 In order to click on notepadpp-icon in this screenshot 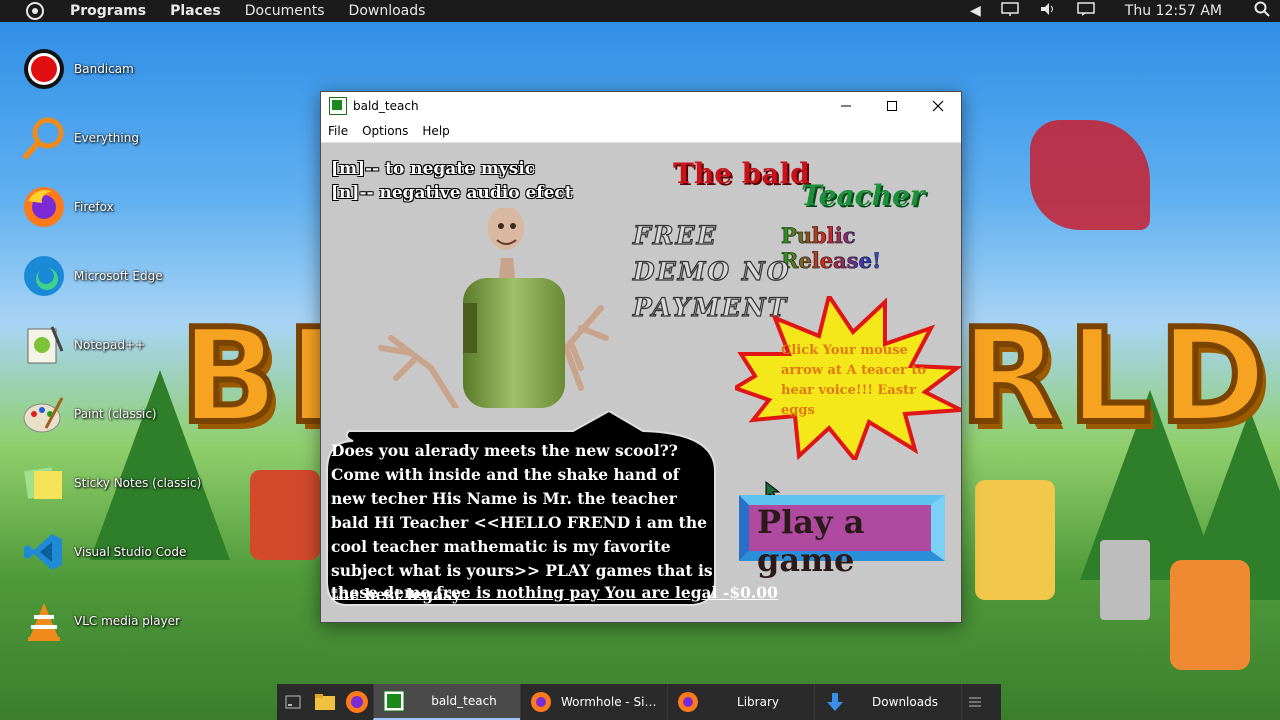, I will do `click(44, 345)`.